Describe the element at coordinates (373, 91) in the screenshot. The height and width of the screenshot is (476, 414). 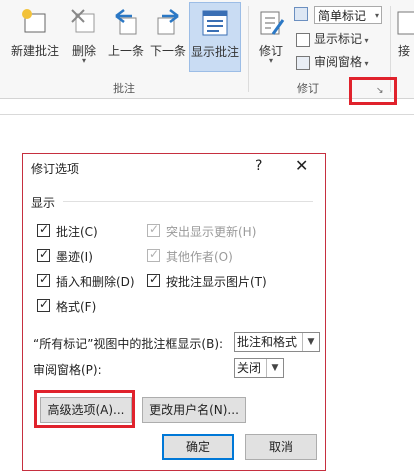
I see `tracking-options-launcher: ↘` at that location.